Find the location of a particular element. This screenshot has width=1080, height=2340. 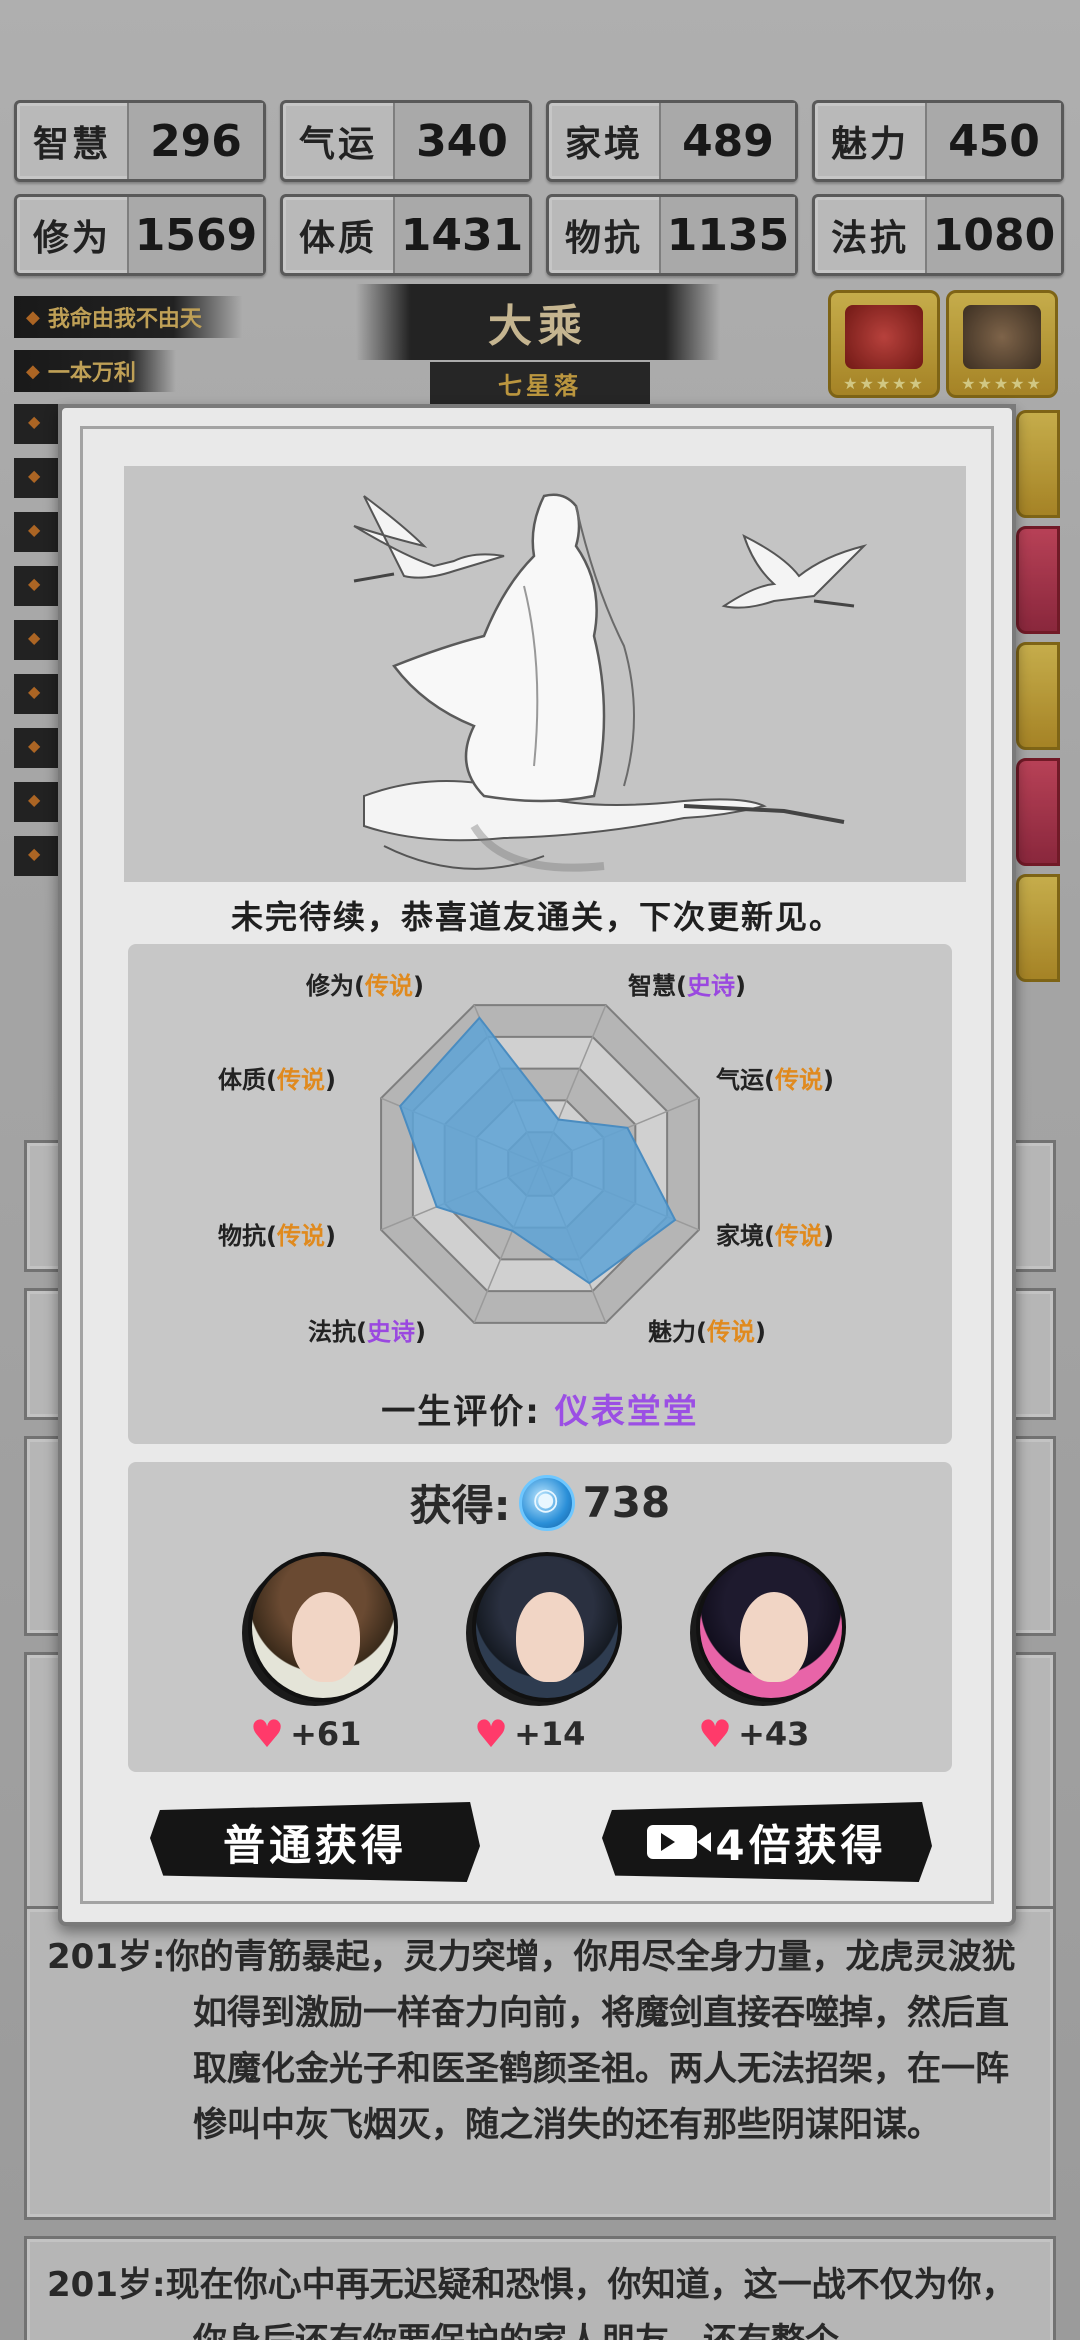

ad-claim-button: 4倍获得 is located at coordinates (767, 1842).